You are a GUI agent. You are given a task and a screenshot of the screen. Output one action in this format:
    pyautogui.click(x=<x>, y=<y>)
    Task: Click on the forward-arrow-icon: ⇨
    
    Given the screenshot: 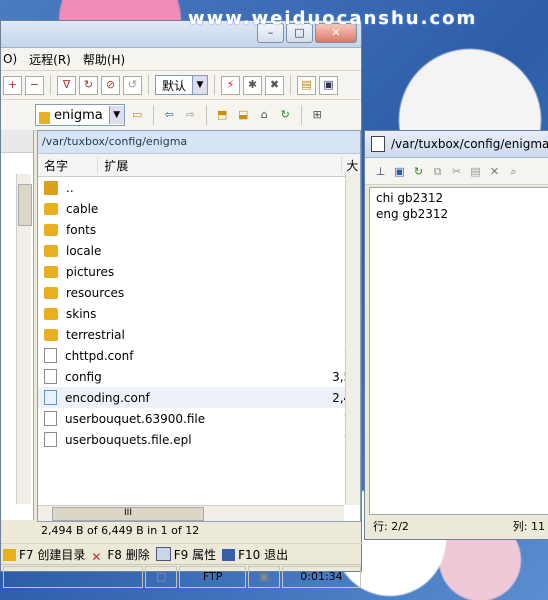 What is the action you would take?
    pyautogui.click(x=190, y=115)
    